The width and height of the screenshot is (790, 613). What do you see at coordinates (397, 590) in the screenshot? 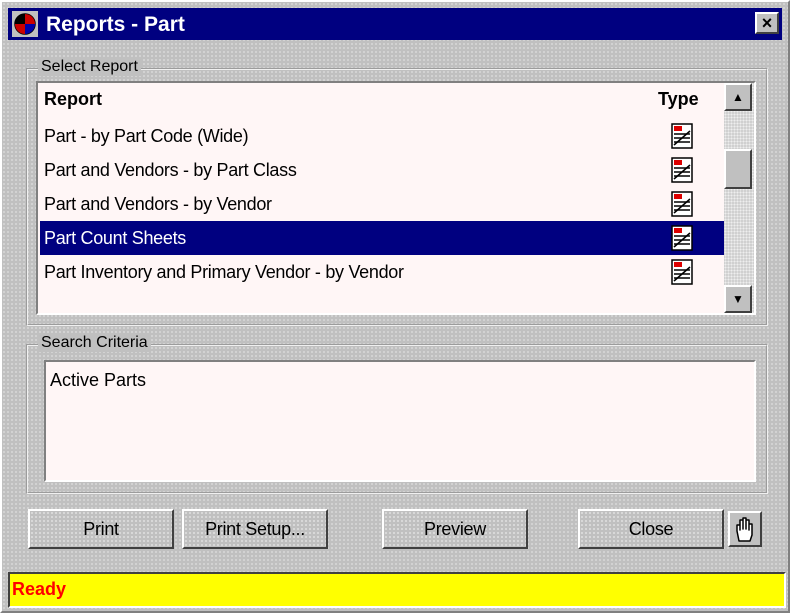
I see `status-bar: Ready` at bounding box center [397, 590].